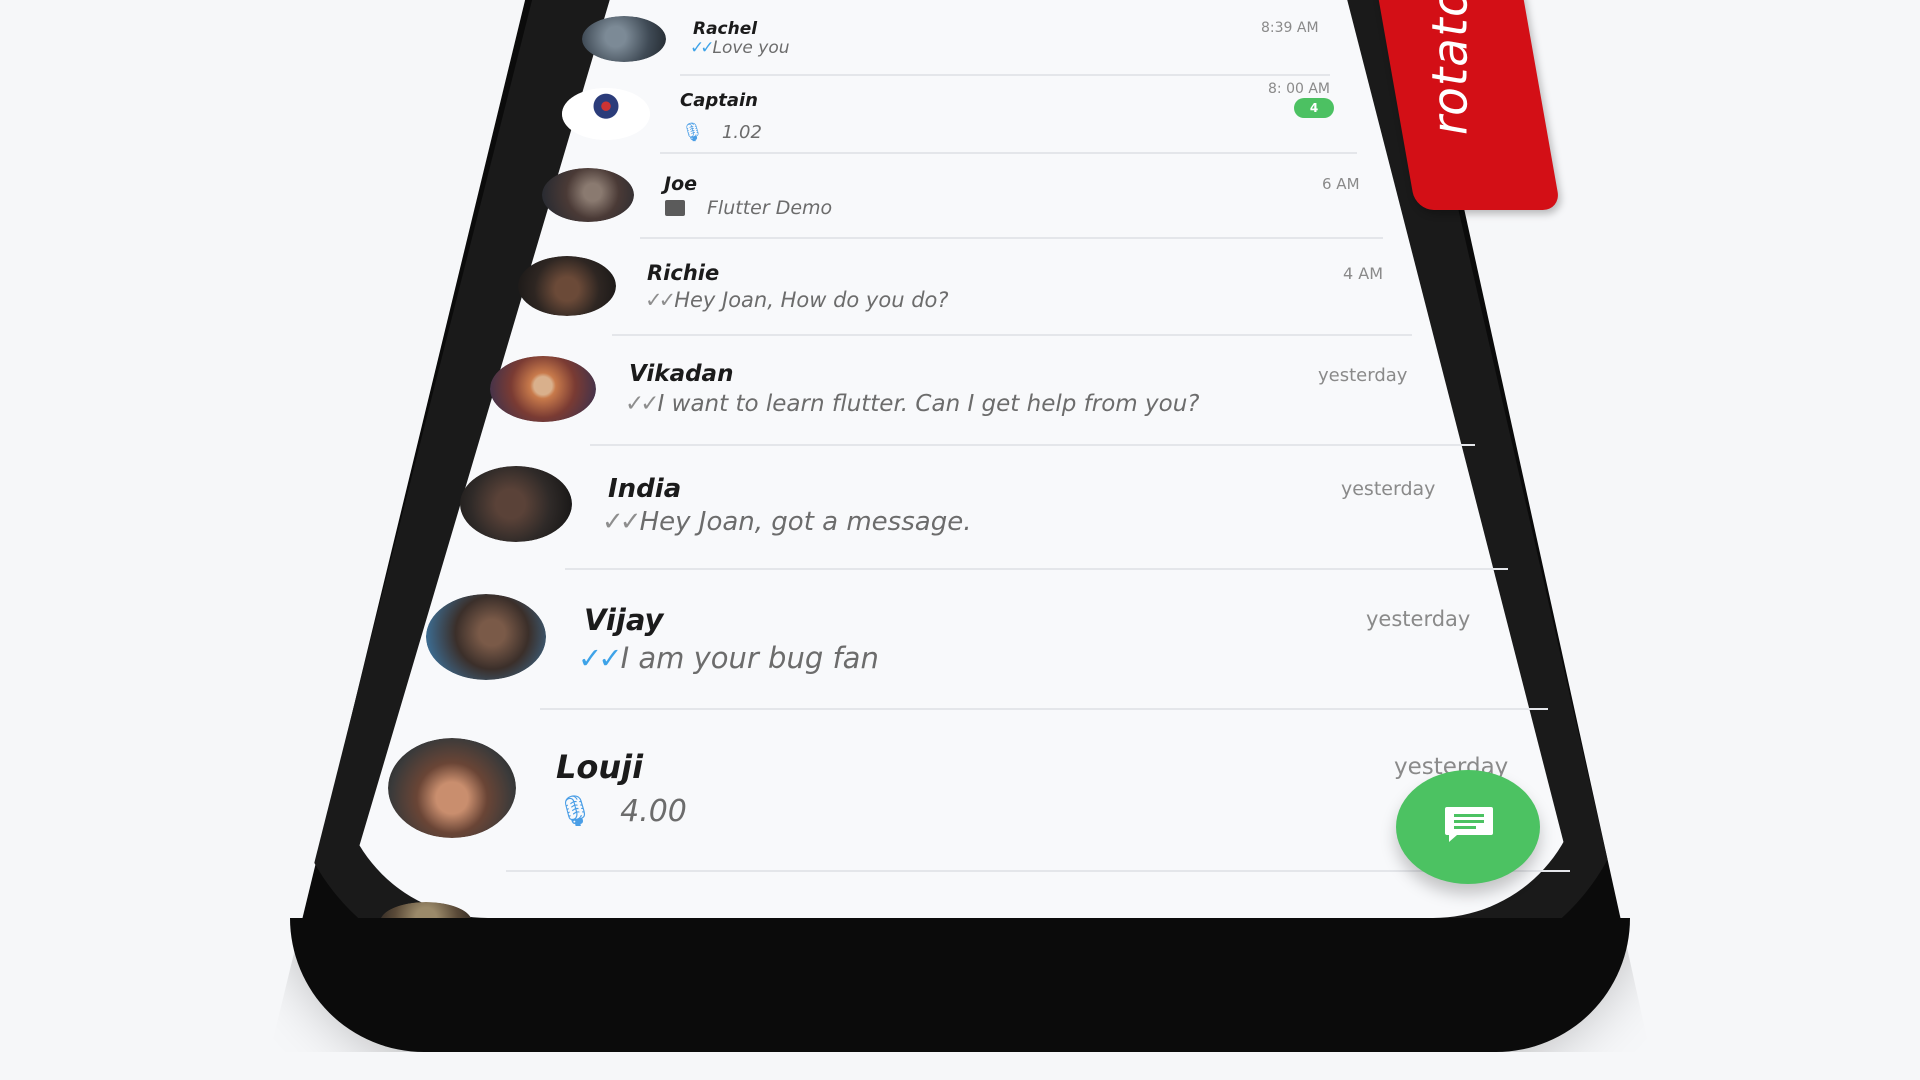 The height and width of the screenshot is (1080, 1920). I want to click on message-text: Hey Joan, How do you do?, so click(811, 300).